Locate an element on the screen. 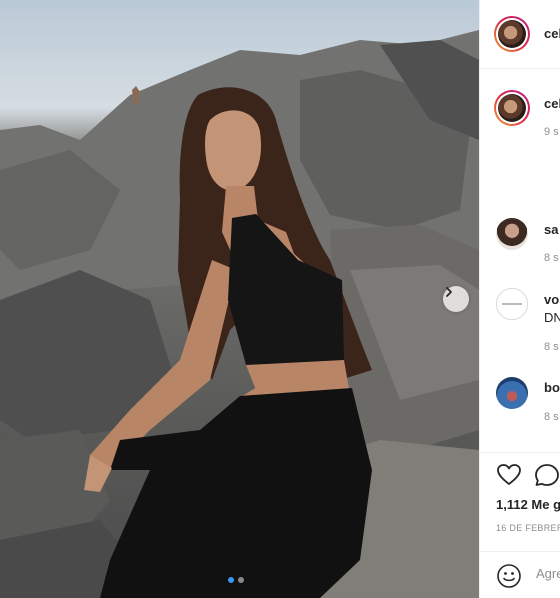 Image resolution: width=560 pixels, height=598 pixels. smiley-icon is located at coordinates (509, 576).